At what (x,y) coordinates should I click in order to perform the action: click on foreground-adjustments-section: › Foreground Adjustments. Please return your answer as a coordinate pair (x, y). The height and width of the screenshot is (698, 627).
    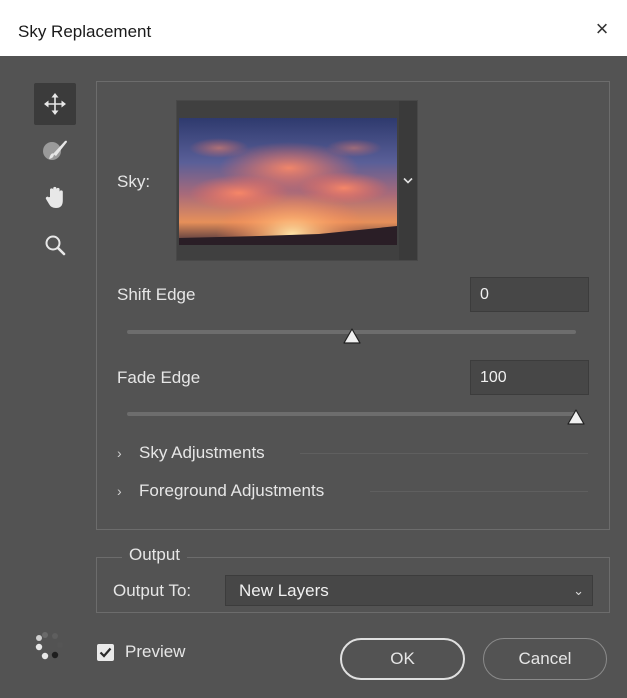
    Looking at the image, I should click on (220, 491).